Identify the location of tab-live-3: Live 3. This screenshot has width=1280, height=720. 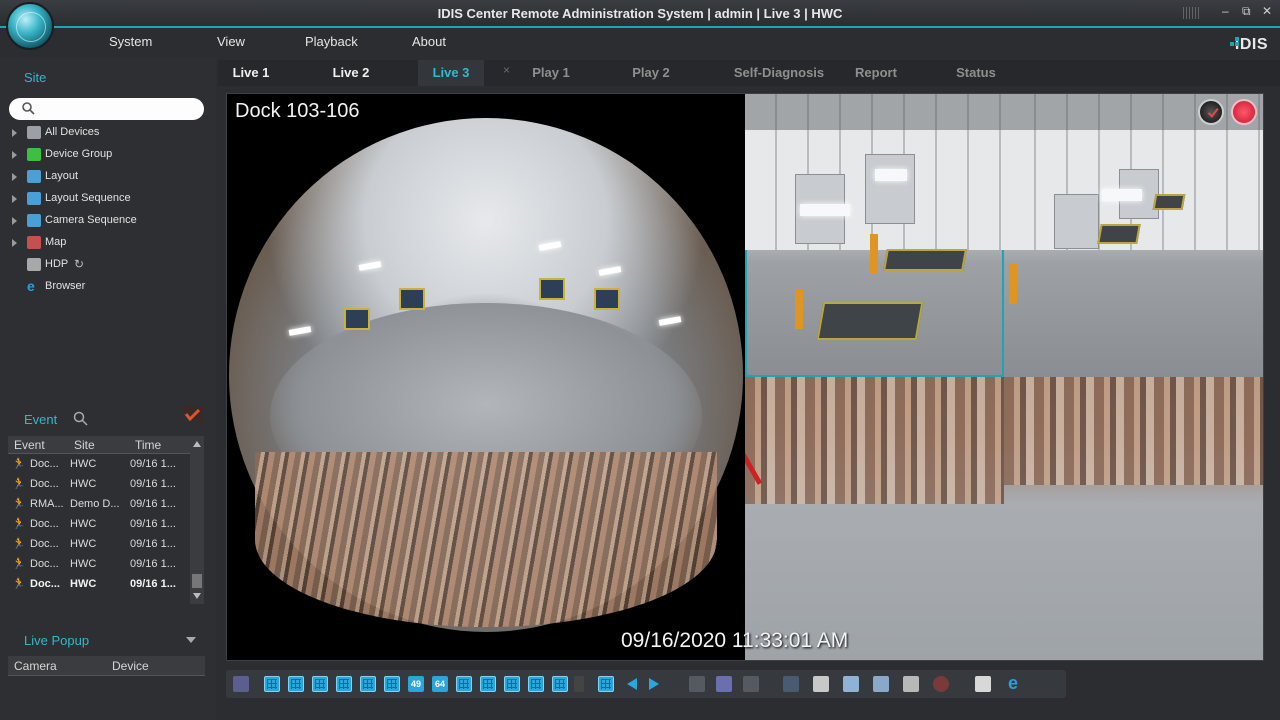
(451, 73).